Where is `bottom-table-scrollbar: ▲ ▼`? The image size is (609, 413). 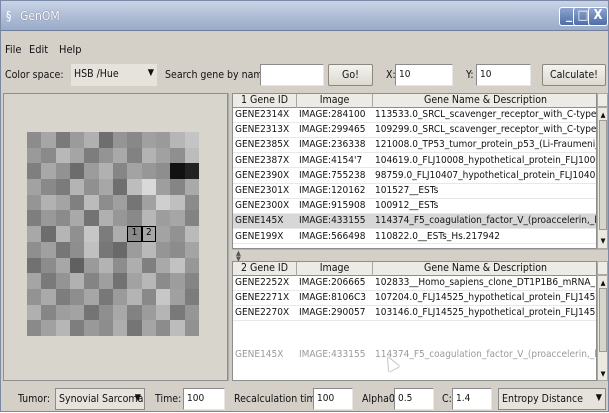
bottom-table-scrollbar: ▲ ▼ is located at coordinates (602, 328).